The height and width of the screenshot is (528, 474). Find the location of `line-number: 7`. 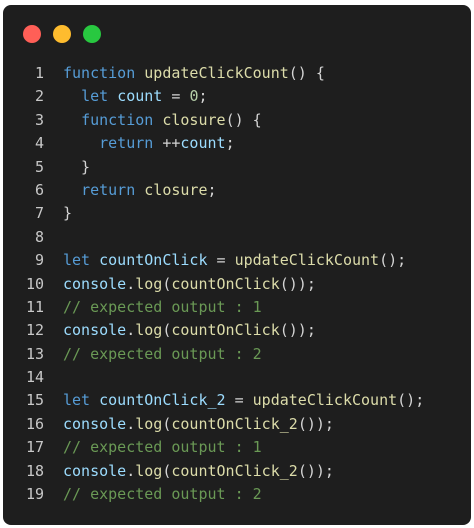

line-number: 7 is located at coordinates (39, 213).